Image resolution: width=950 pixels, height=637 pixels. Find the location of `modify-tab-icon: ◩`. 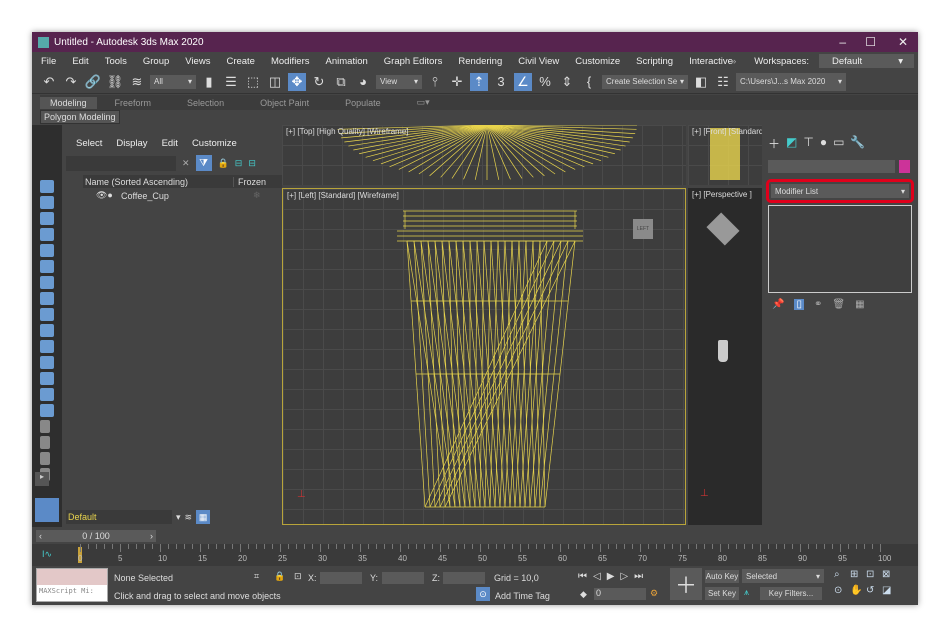

modify-tab-icon: ◩ is located at coordinates (791, 143).